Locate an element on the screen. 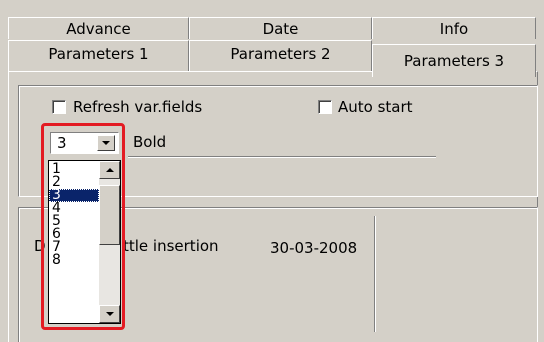  font-size-dropdown-list: 1 2 3 4 5 6 7 8 is located at coordinates (84, 242).